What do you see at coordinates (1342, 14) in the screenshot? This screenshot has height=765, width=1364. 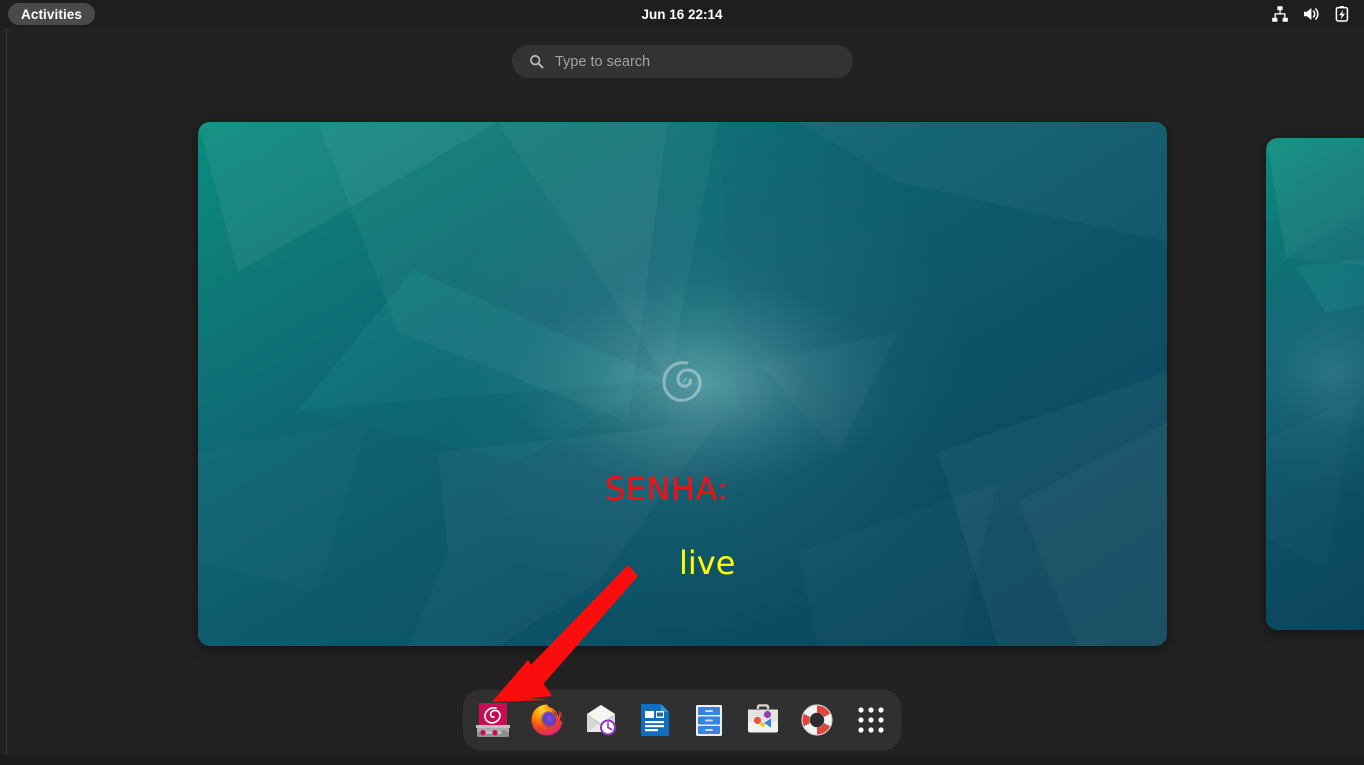 I see `battery-charging-icon` at bounding box center [1342, 14].